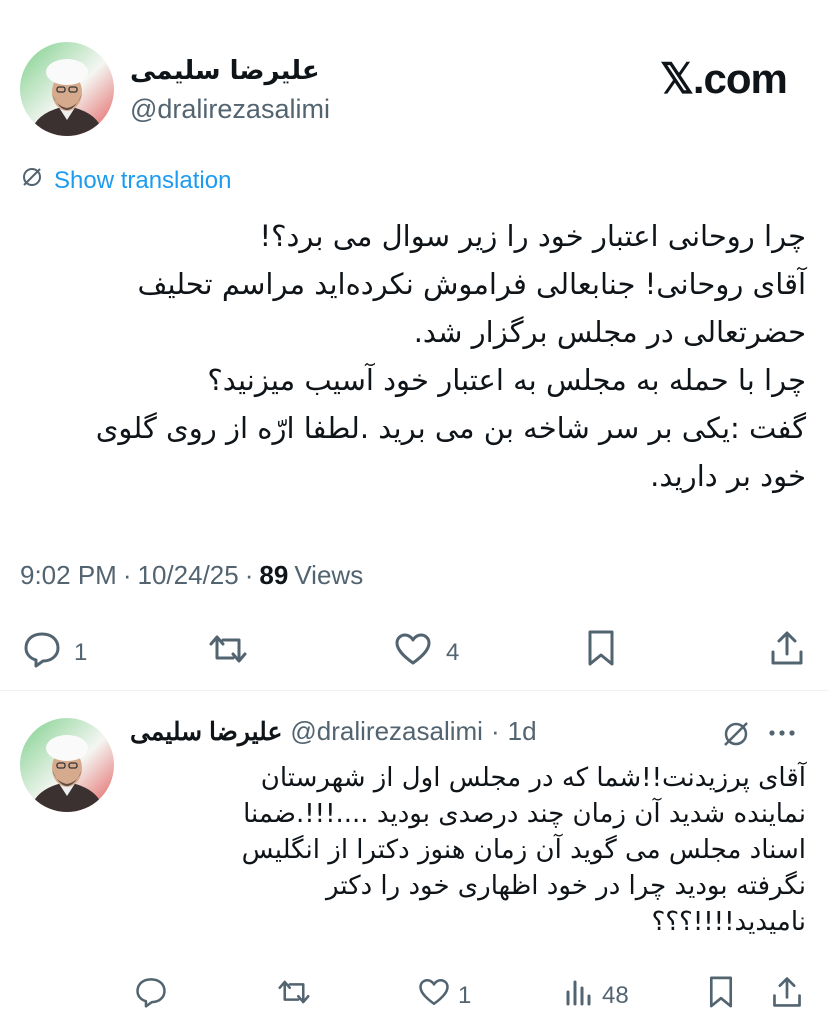 This screenshot has height=1024, width=828. Describe the element at coordinates (68, 575) in the screenshot. I see `tweet-time: 9:02 PM` at that location.